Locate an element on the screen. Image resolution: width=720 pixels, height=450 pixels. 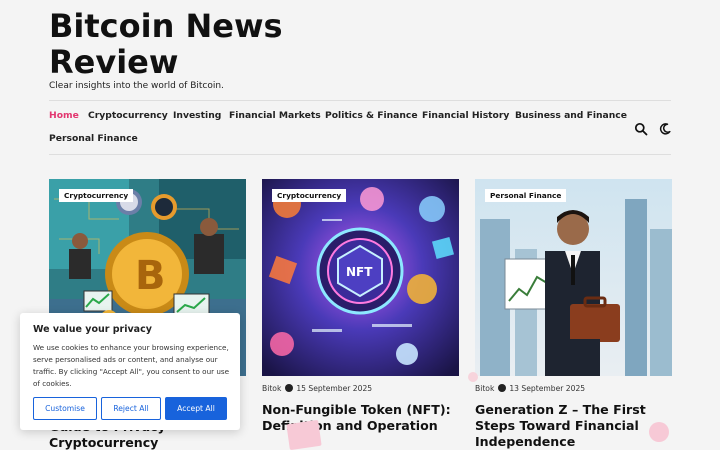
site-title: Bitcoin News Review is located at coordinates (179, 44).